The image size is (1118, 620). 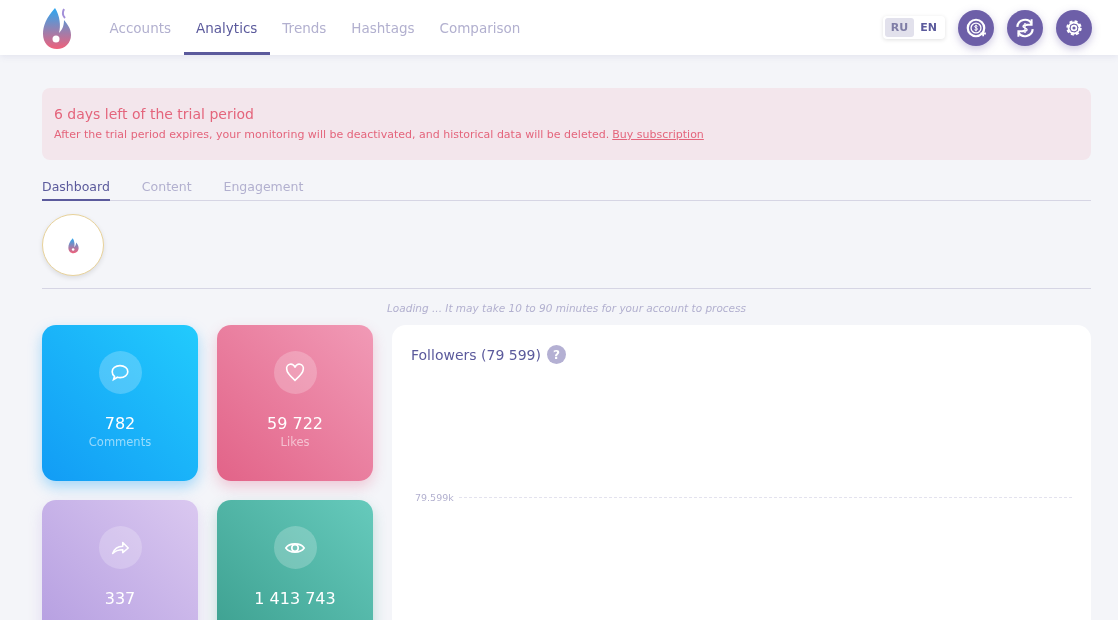 What do you see at coordinates (899, 27) in the screenshot?
I see `language-option: RU` at bounding box center [899, 27].